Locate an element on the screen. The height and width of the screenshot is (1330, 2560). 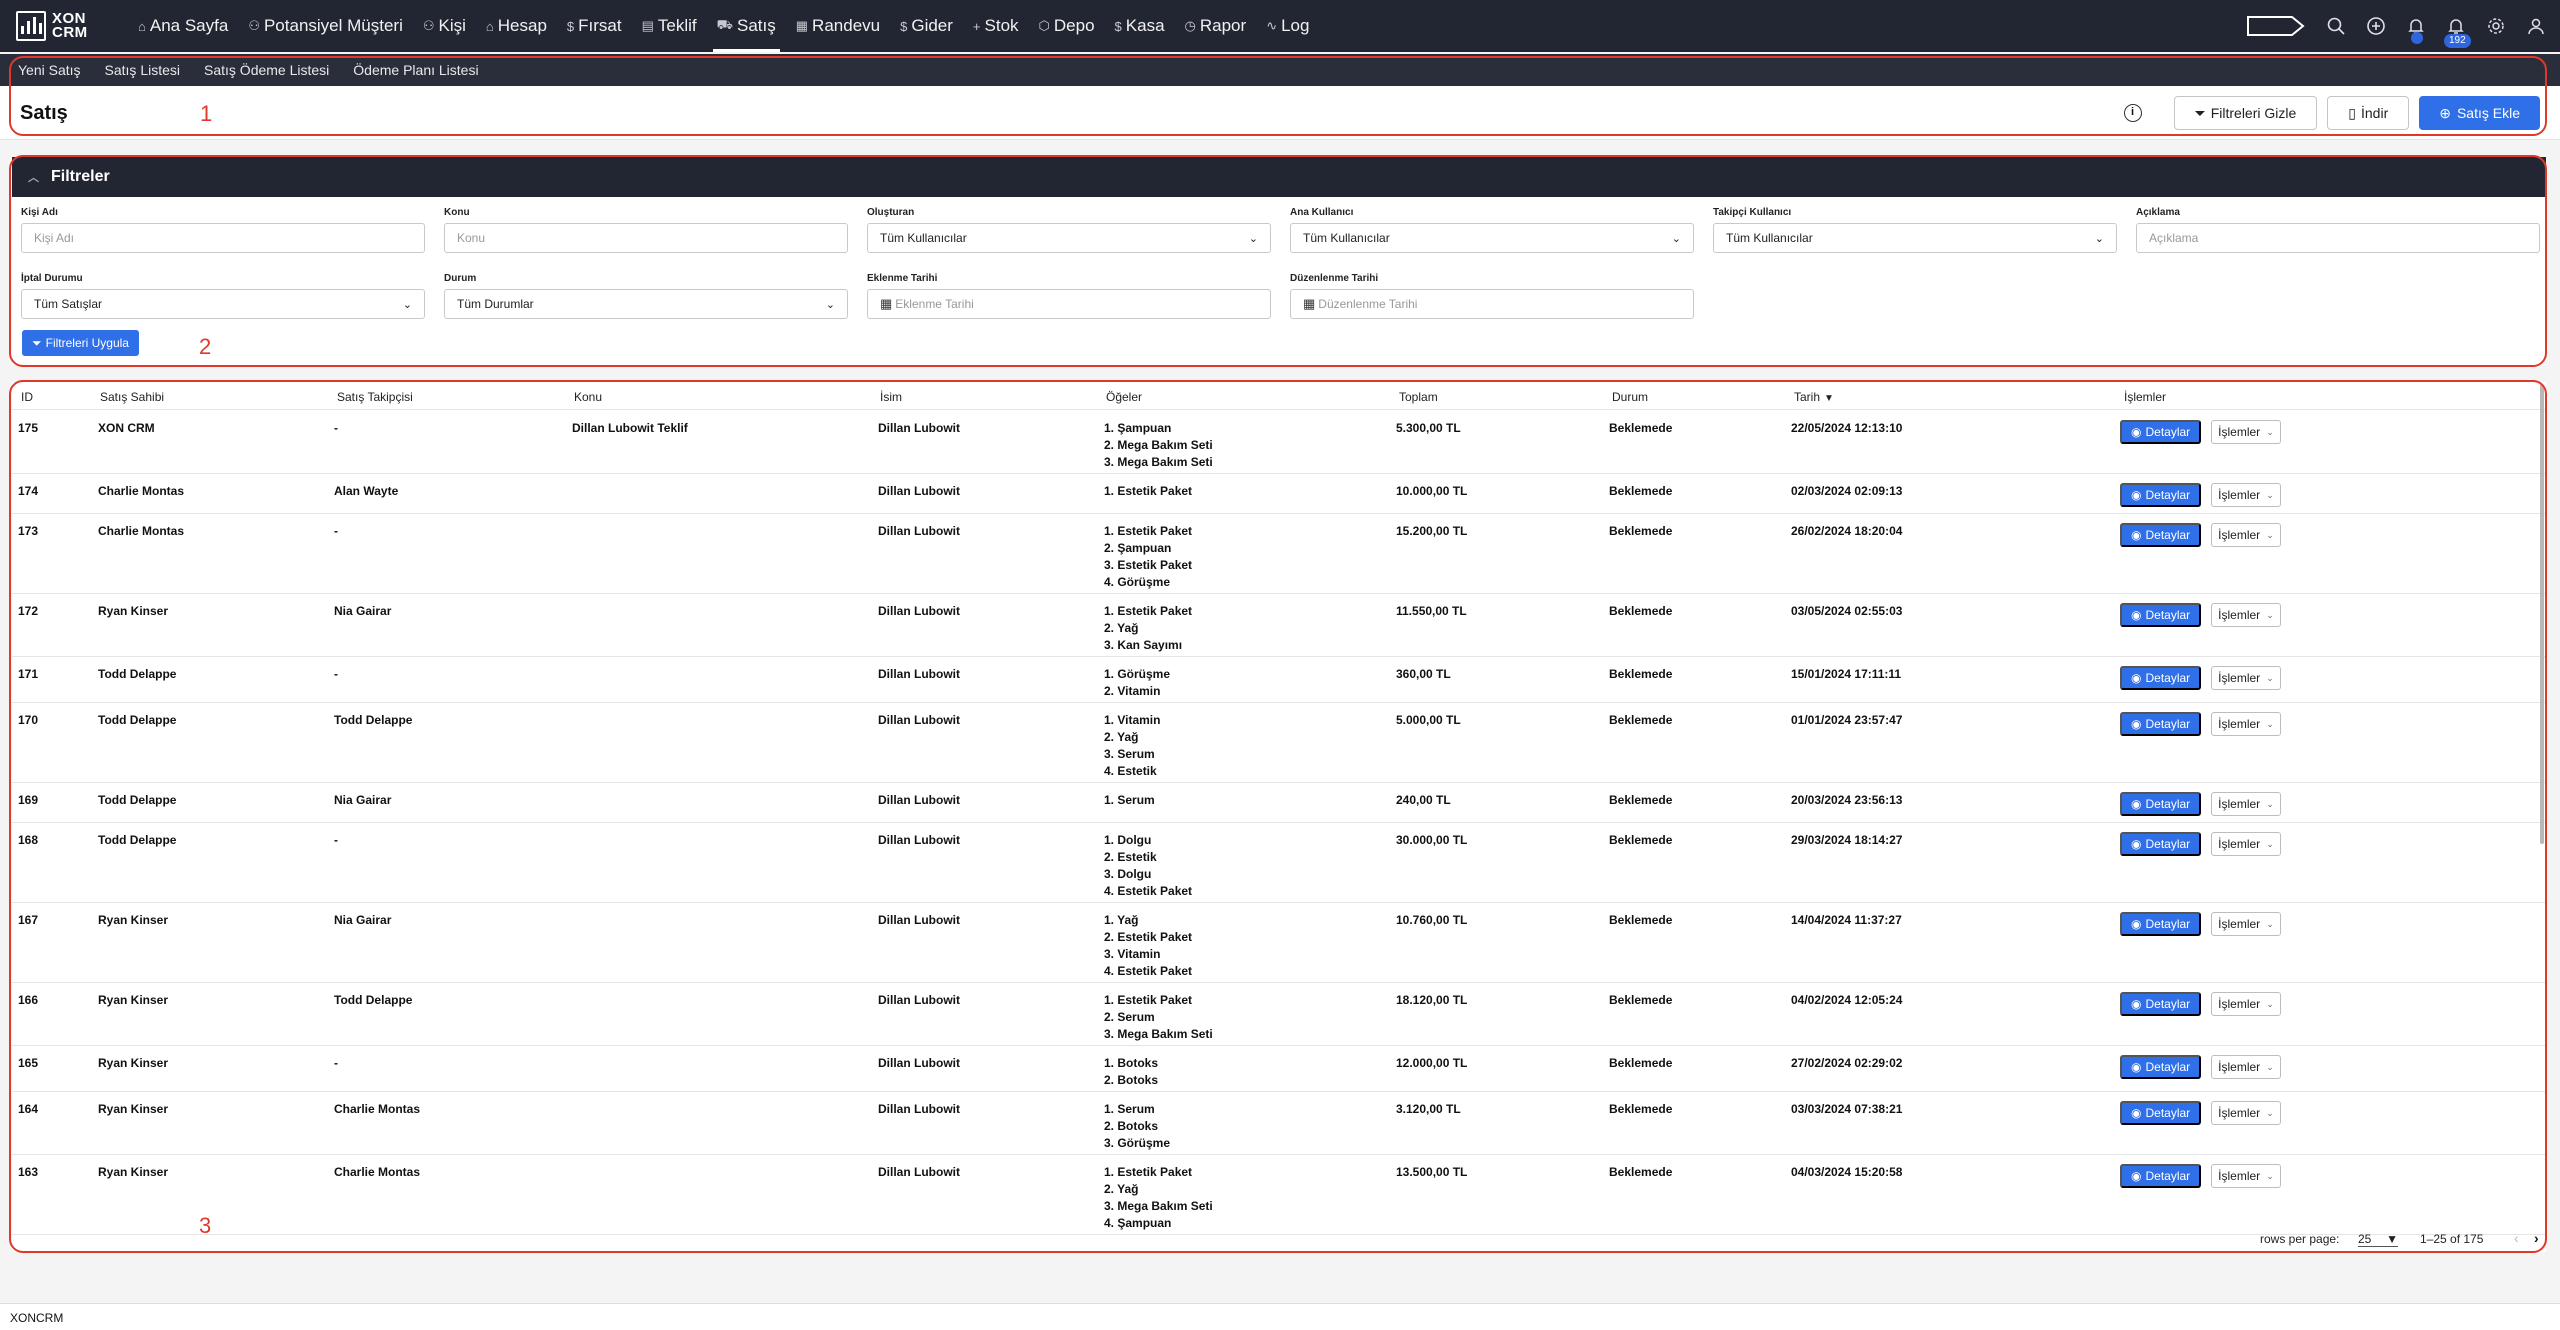
arrow-right-icon is located at coordinates (2276, 26).